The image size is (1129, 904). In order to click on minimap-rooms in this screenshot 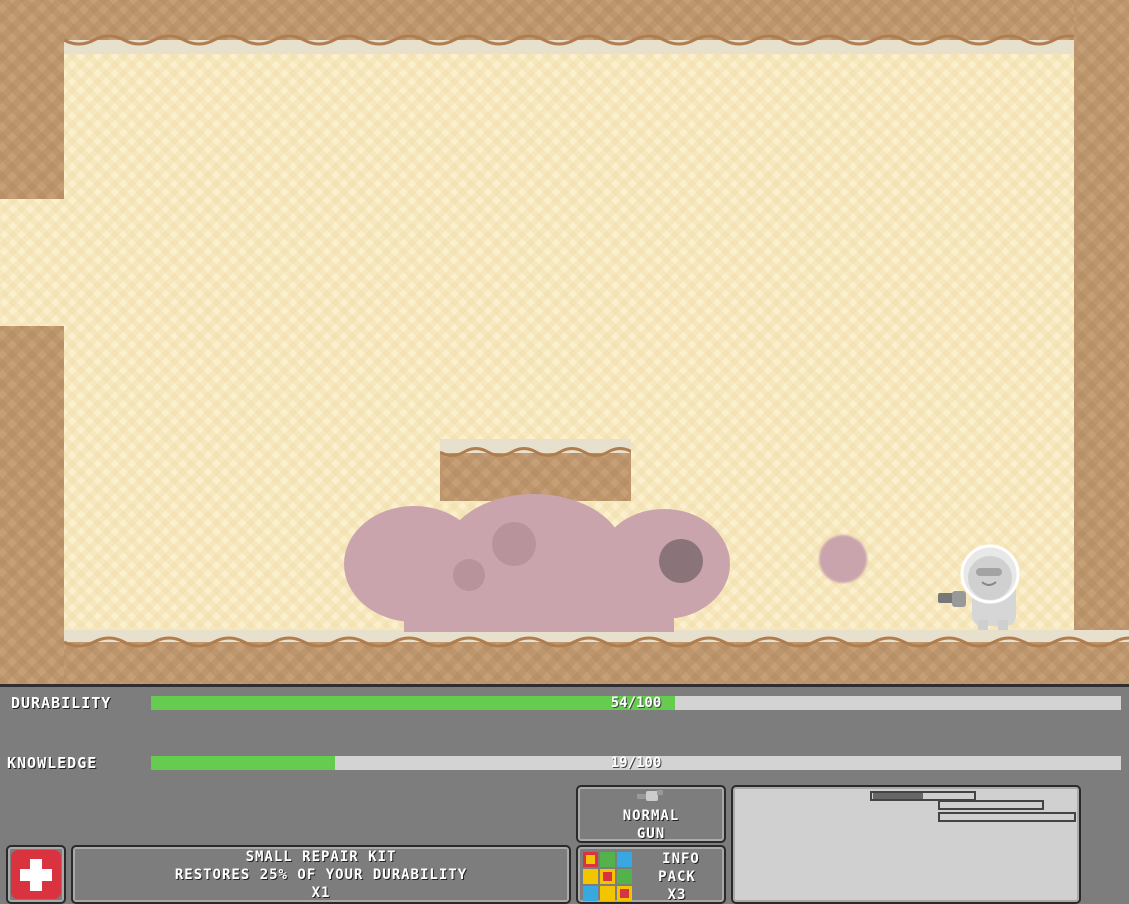, I will do `click(973, 806)`.